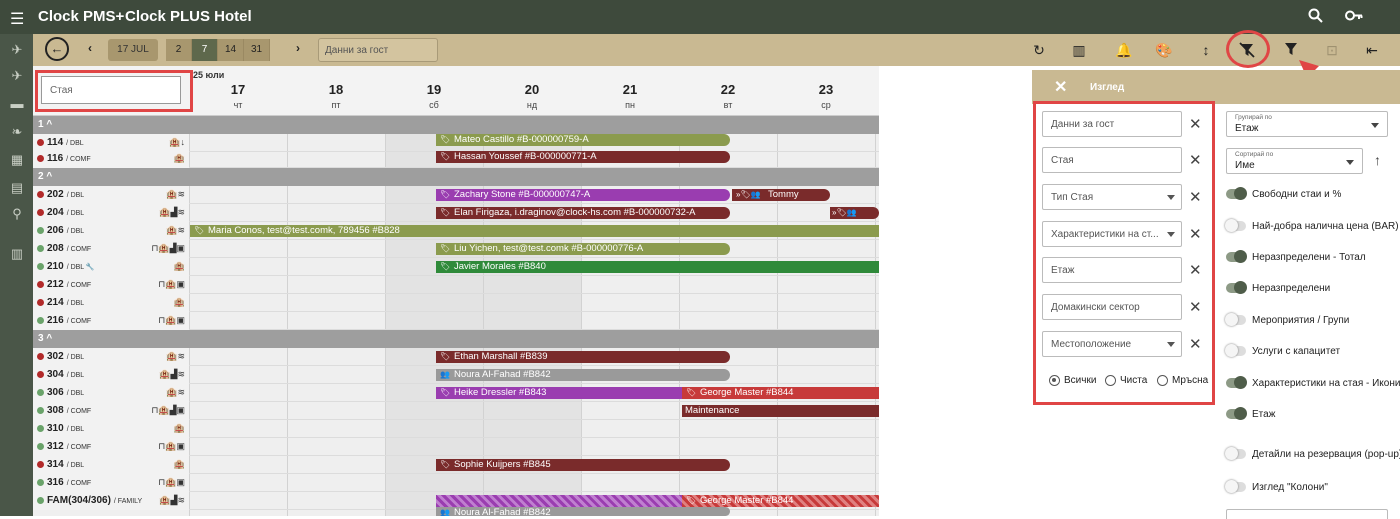 The image size is (1400, 519). What do you see at coordinates (1039, 50) in the screenshot?
I see `refresh-icon: ↻` at bounding box center [1039, 50].